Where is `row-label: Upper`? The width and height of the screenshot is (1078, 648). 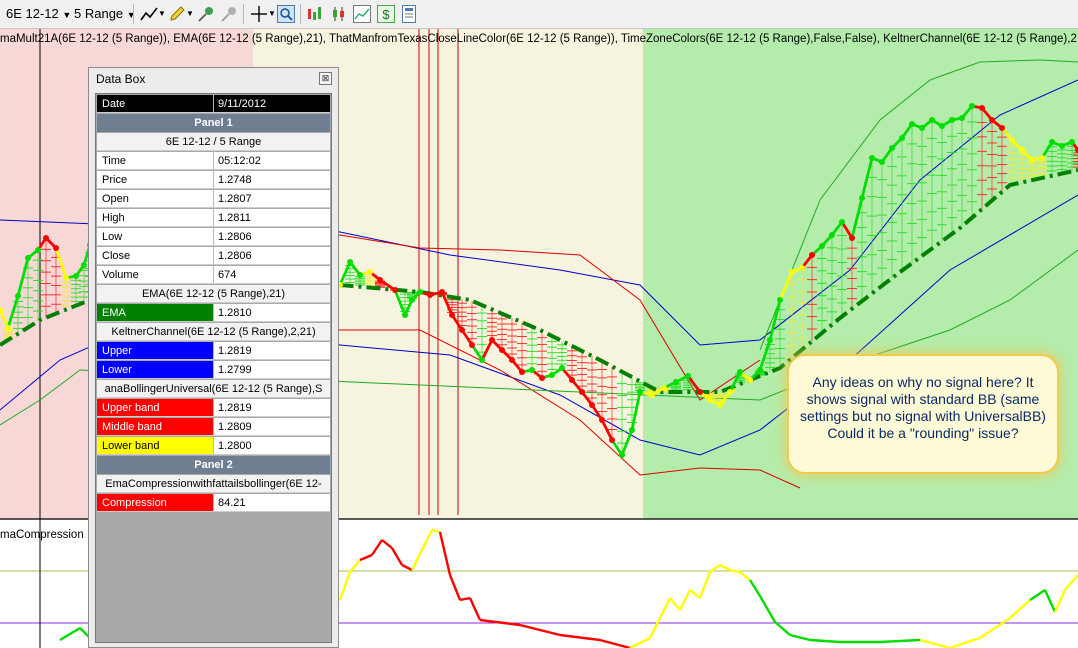
row-label: Upper is located at coordinates (155, 351).